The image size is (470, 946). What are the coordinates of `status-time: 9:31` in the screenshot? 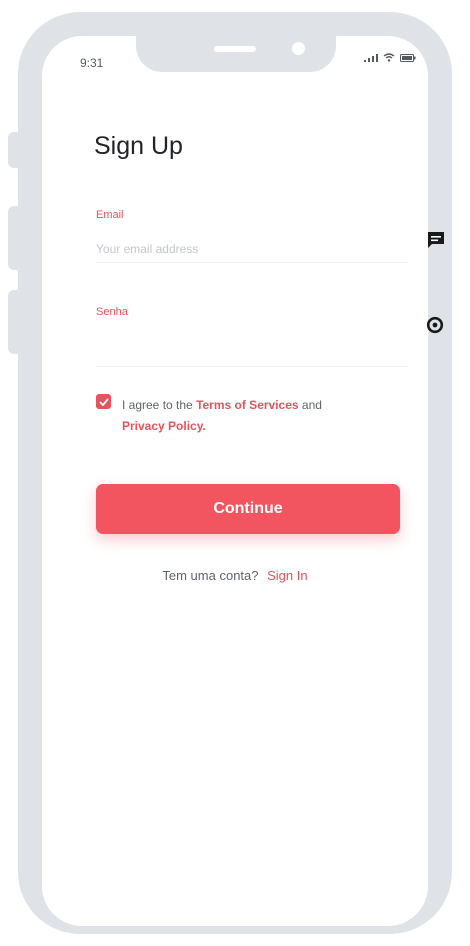 It's located at (92, 63).